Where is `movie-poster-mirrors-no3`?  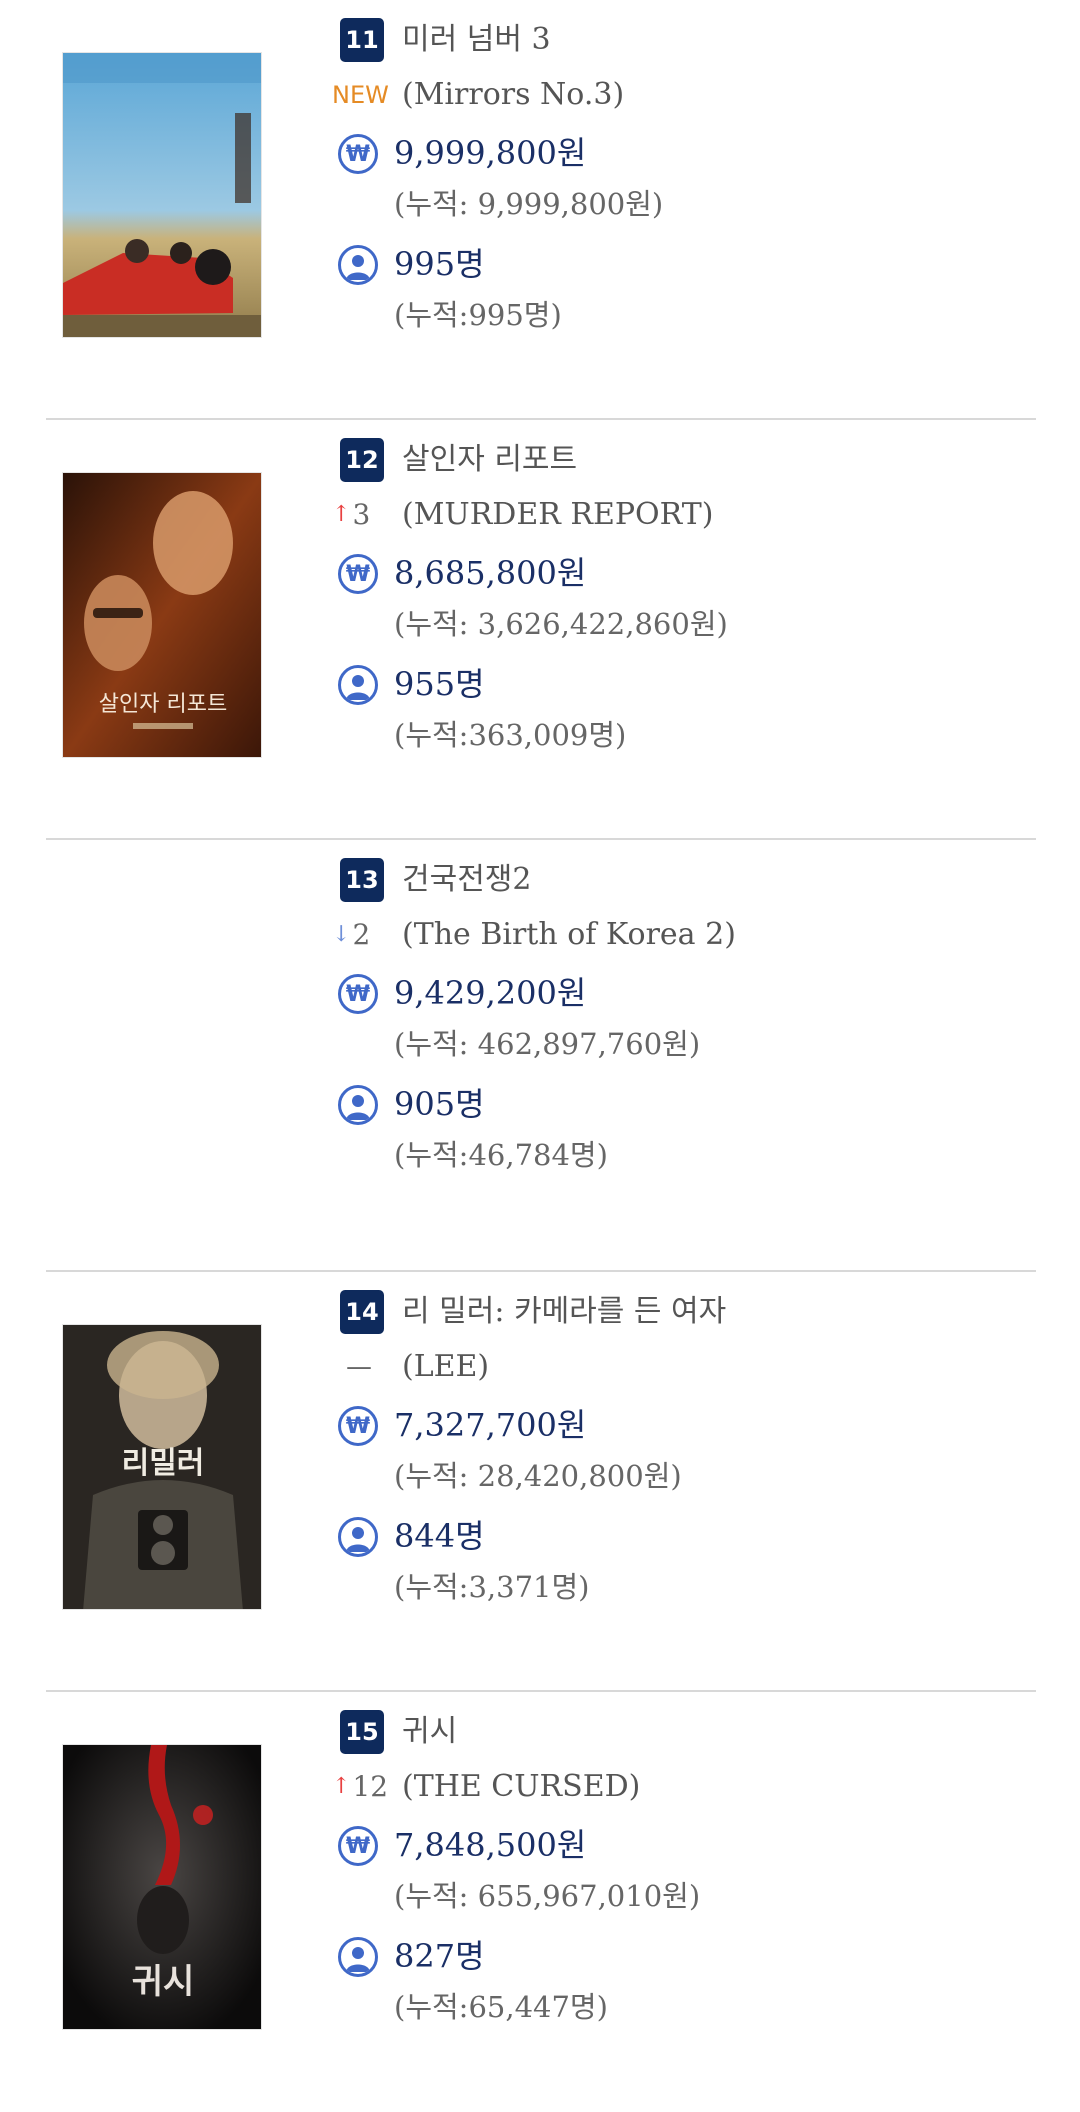
movie-poster-mirrors-no3 is located at coordinates (162, 195).